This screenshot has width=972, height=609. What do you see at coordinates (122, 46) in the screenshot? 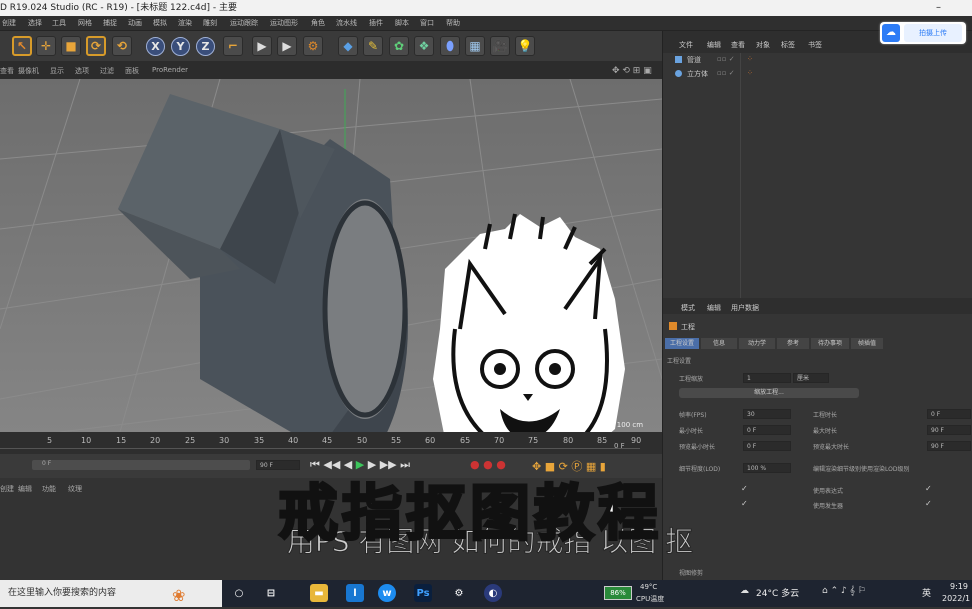
I see `recent-tool-icon: ⟲` at bounding box center [122, 46].